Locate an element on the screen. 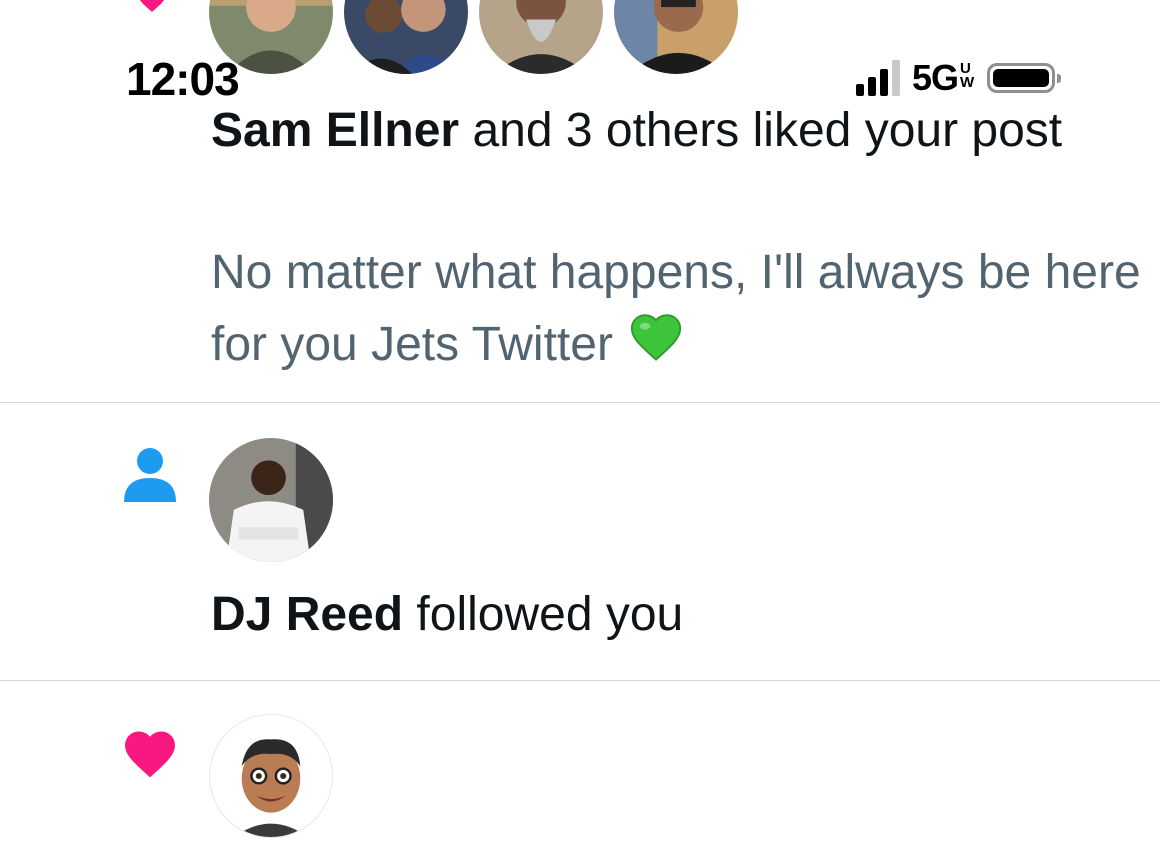  notification-text: DJ Reed followed you is located at coordinates (447, 614).